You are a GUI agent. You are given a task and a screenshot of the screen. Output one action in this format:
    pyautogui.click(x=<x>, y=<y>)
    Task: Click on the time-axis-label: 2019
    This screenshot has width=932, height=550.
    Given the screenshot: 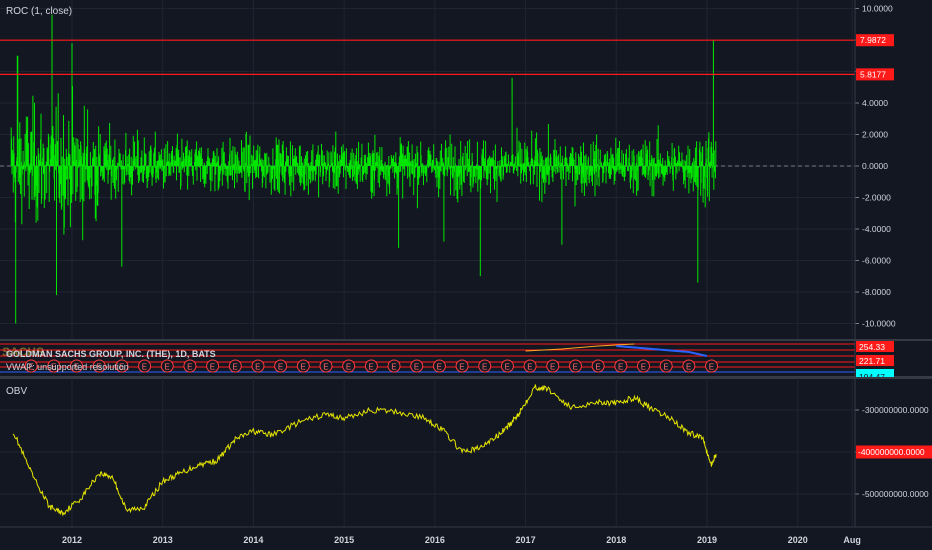 What is the action you would take?
    pyautogui.click(x=707, y=540)
    